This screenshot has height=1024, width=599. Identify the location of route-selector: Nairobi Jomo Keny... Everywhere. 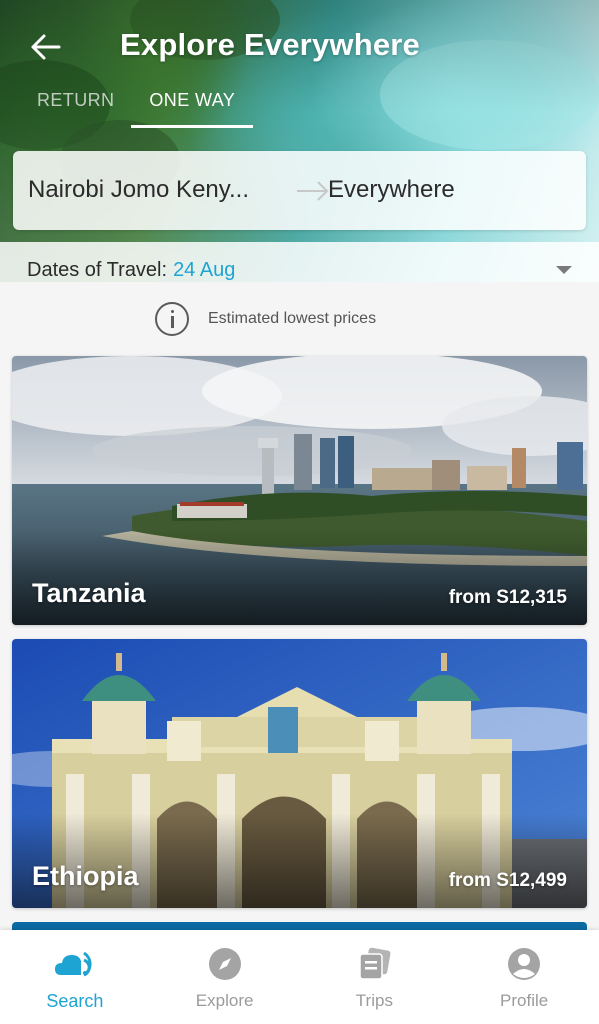
(299, 190).